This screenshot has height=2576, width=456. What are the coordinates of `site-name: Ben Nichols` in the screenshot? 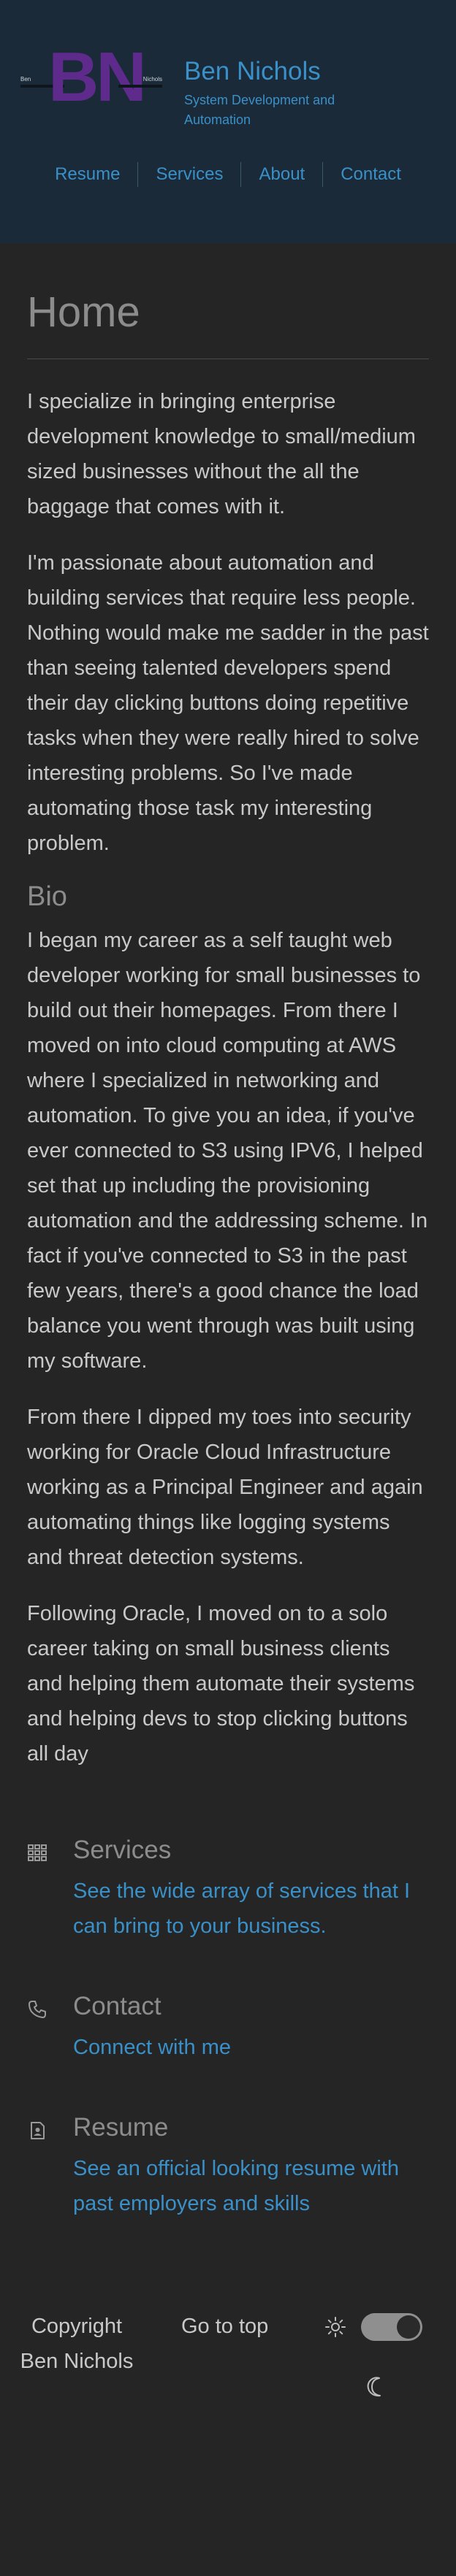 It's located at (279, 71).